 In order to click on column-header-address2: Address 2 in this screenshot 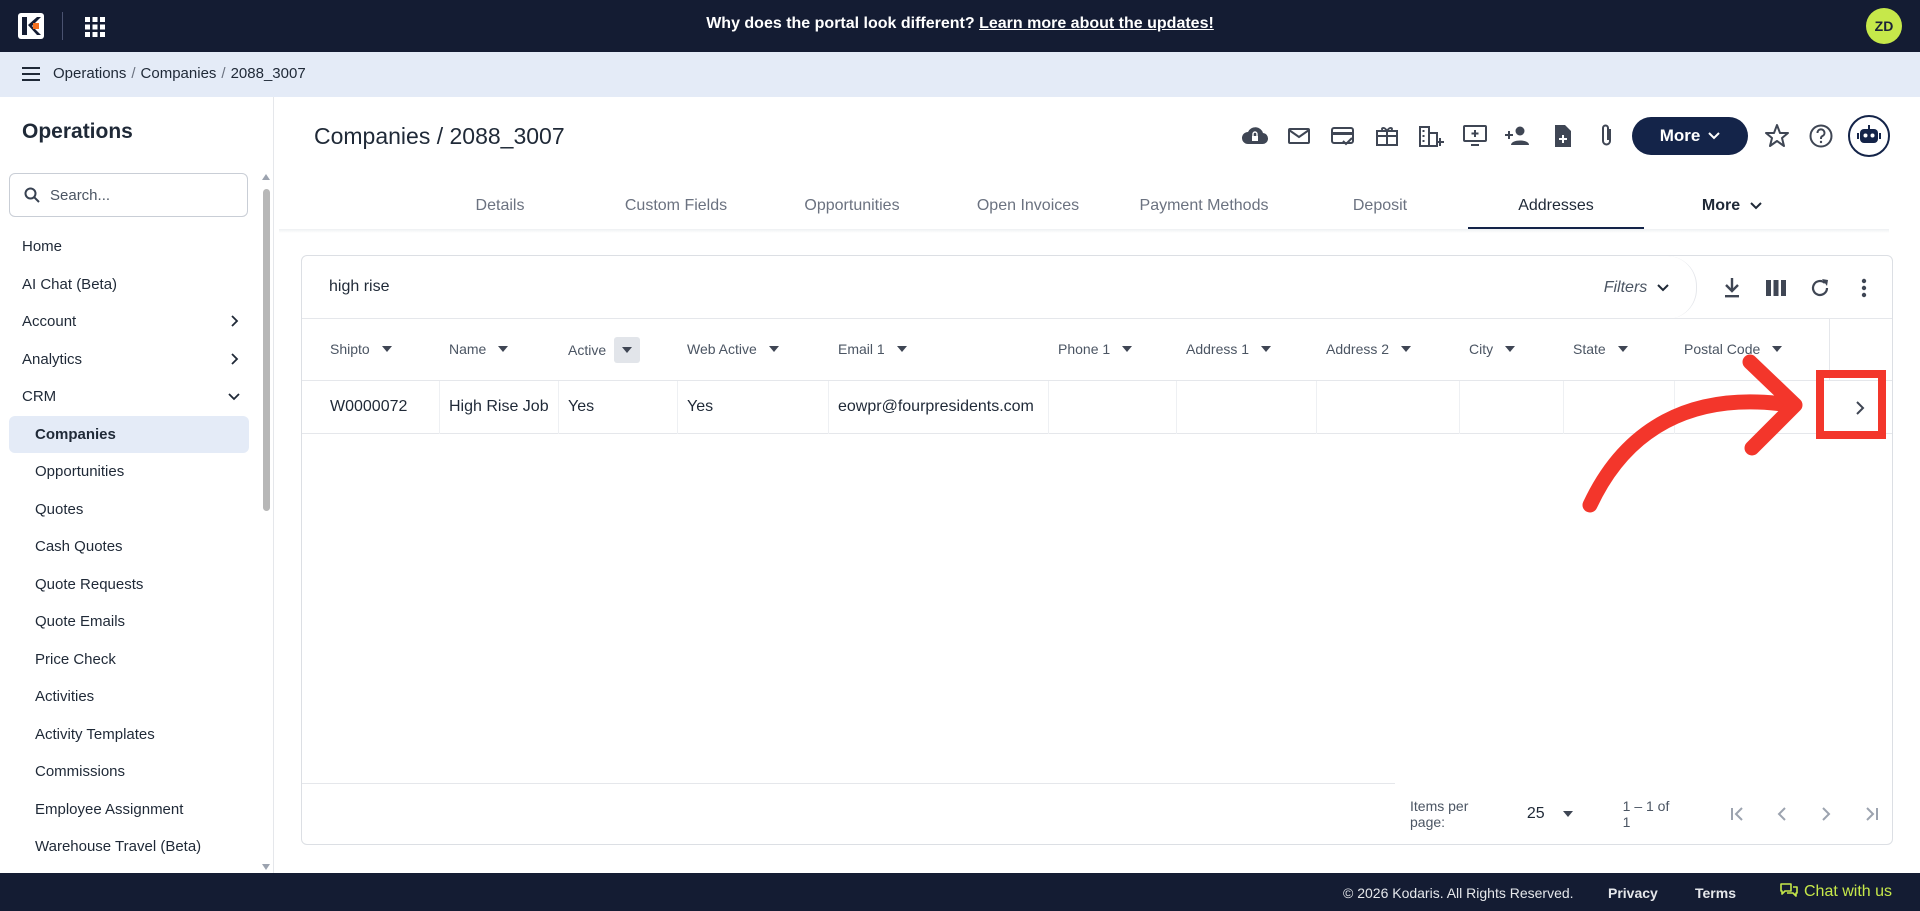, I will do `click(1369, 349)`.